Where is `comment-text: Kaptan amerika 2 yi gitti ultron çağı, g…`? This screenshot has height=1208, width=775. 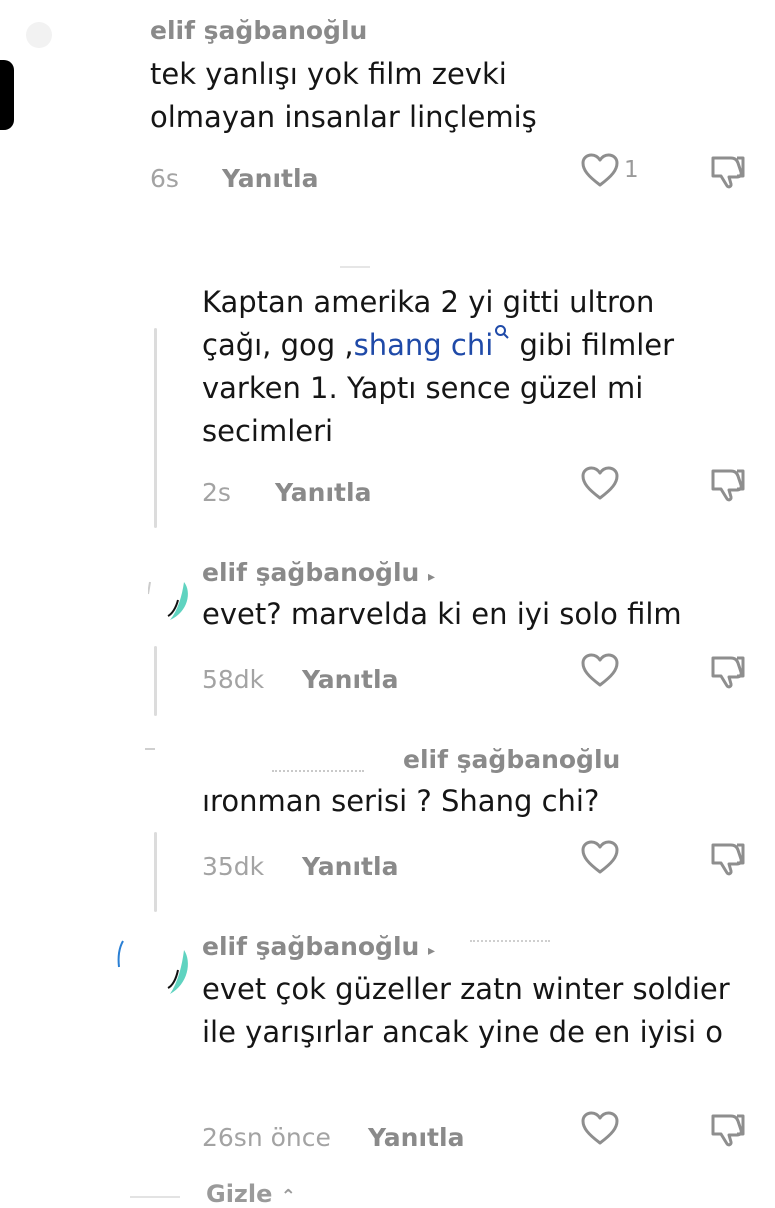 comment-text: Kaptan amerika 2 yi gitti ultron çağı, g… is located at coordinates (438, 366).